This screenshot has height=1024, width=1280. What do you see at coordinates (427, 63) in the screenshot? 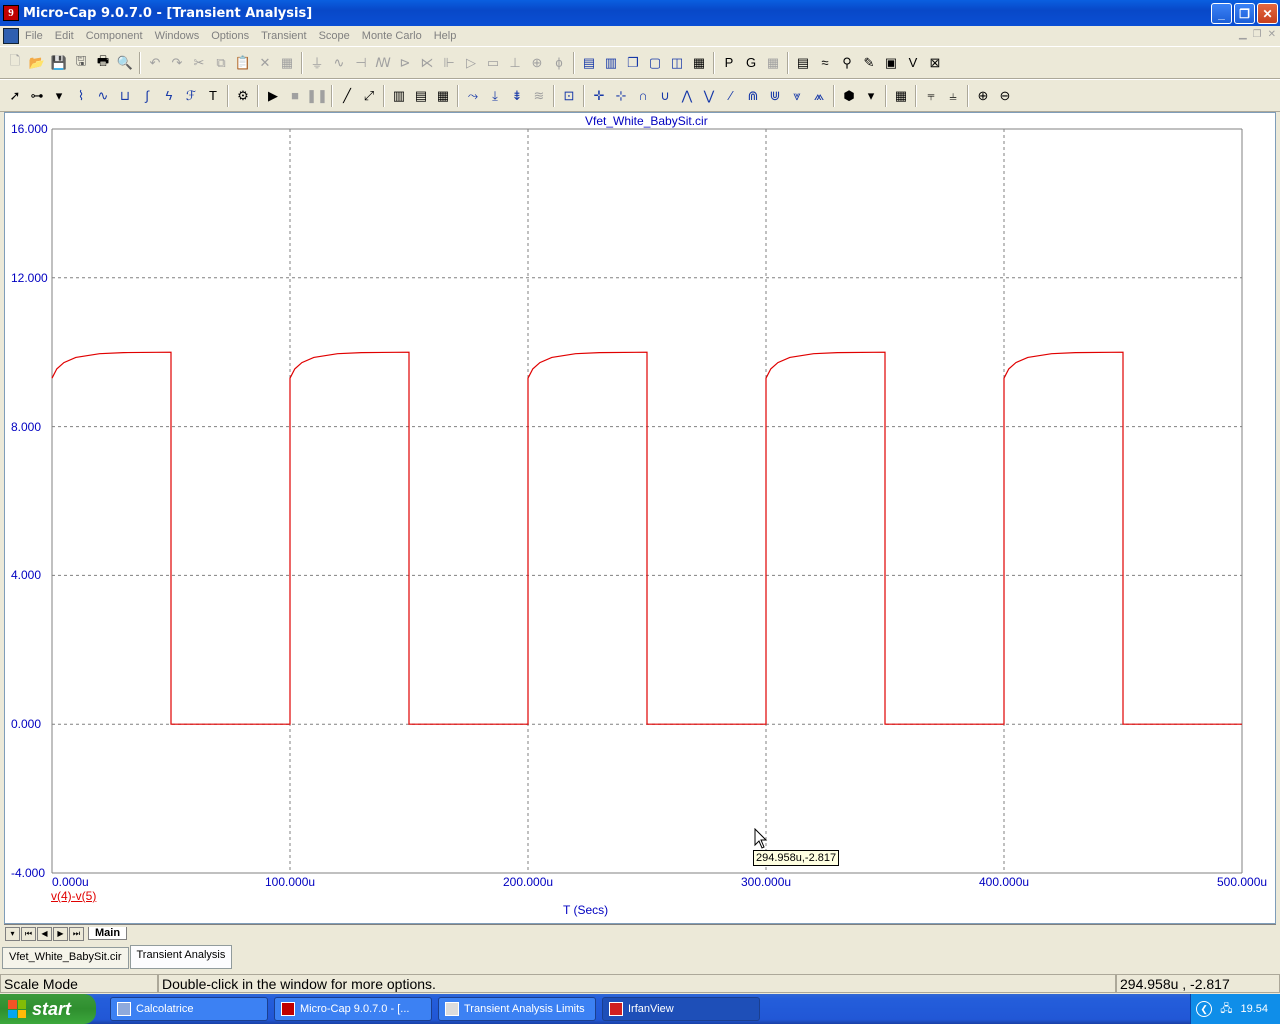
I see `npn-component-icon: ⋉` at bounding box center [427, 63].